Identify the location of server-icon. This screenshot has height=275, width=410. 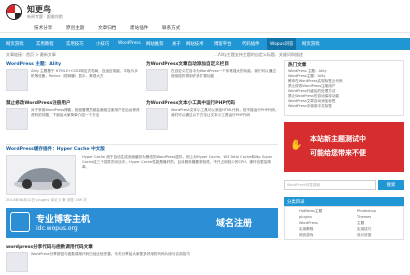
(20, 222).